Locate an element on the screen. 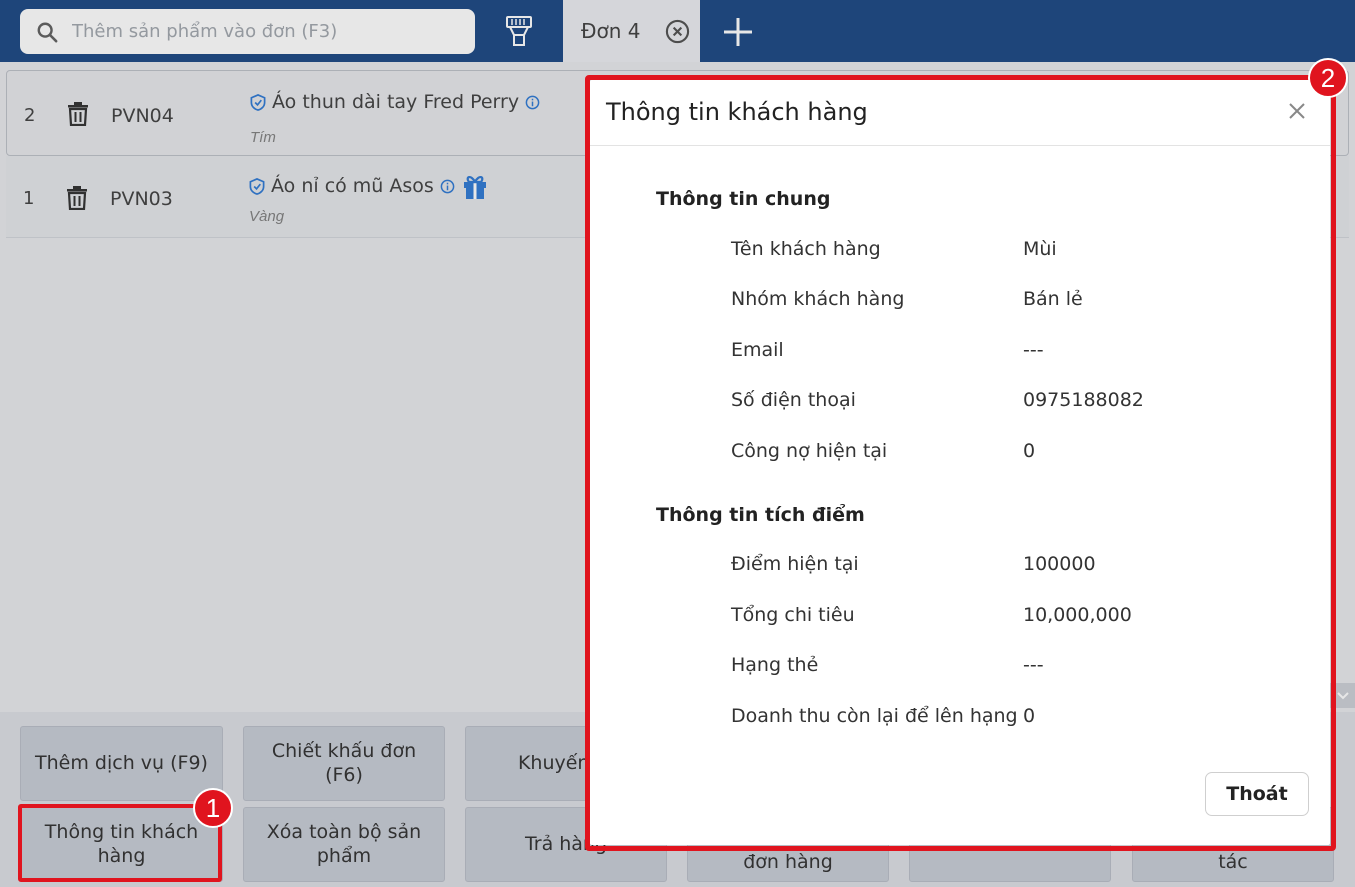  current-debt-label: Công nợ hiện tại is located at coordinates (809, 451).